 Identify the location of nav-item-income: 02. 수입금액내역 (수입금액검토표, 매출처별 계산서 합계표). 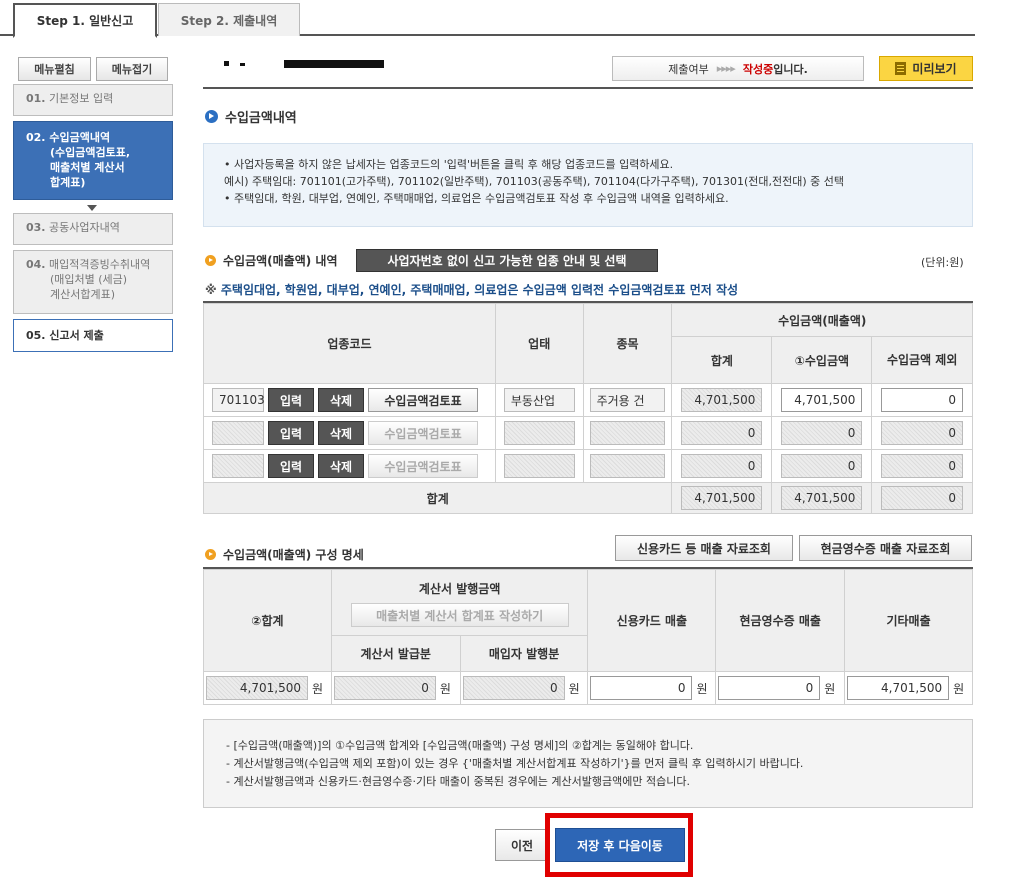
(93, 160).